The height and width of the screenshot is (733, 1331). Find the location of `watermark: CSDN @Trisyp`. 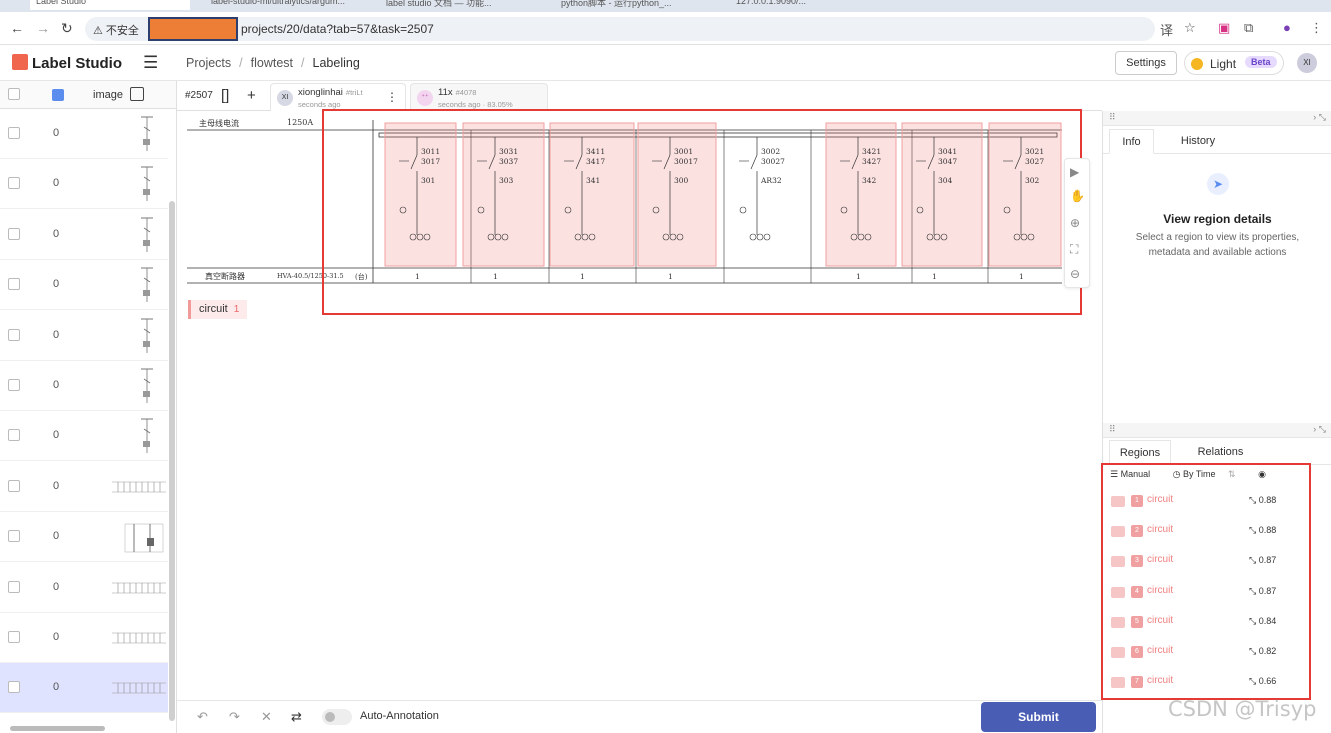

watermark: CSDN @Trisyp is located at coordinates (1242, 709).